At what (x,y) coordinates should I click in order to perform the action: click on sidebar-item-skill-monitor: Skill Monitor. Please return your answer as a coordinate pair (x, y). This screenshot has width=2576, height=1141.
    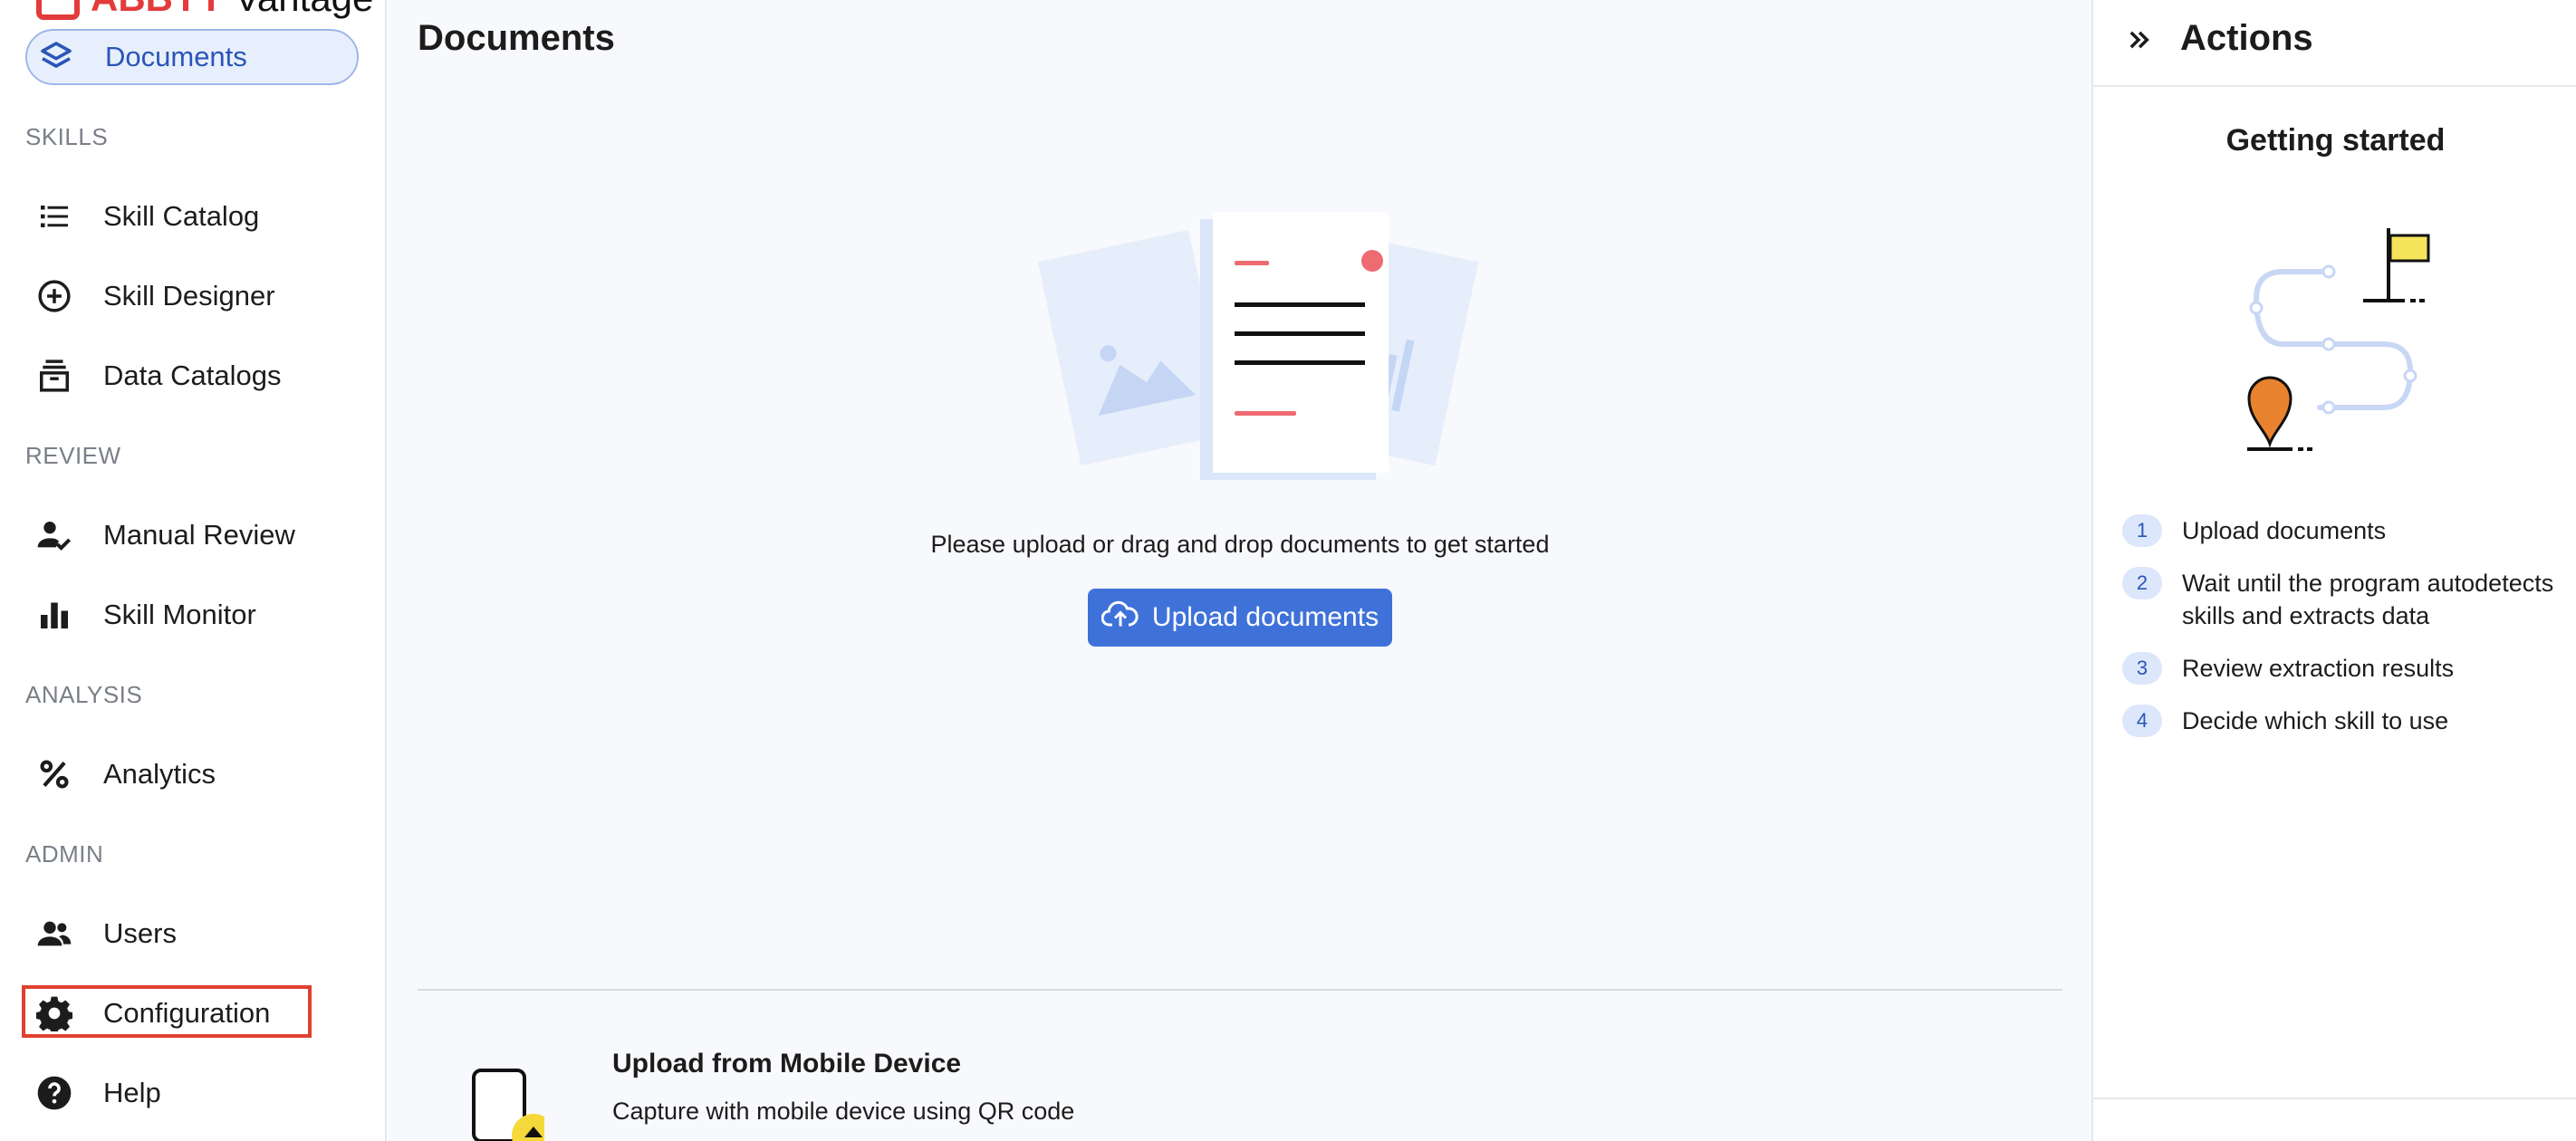
    Looking at the image, I should click on (192, 615).